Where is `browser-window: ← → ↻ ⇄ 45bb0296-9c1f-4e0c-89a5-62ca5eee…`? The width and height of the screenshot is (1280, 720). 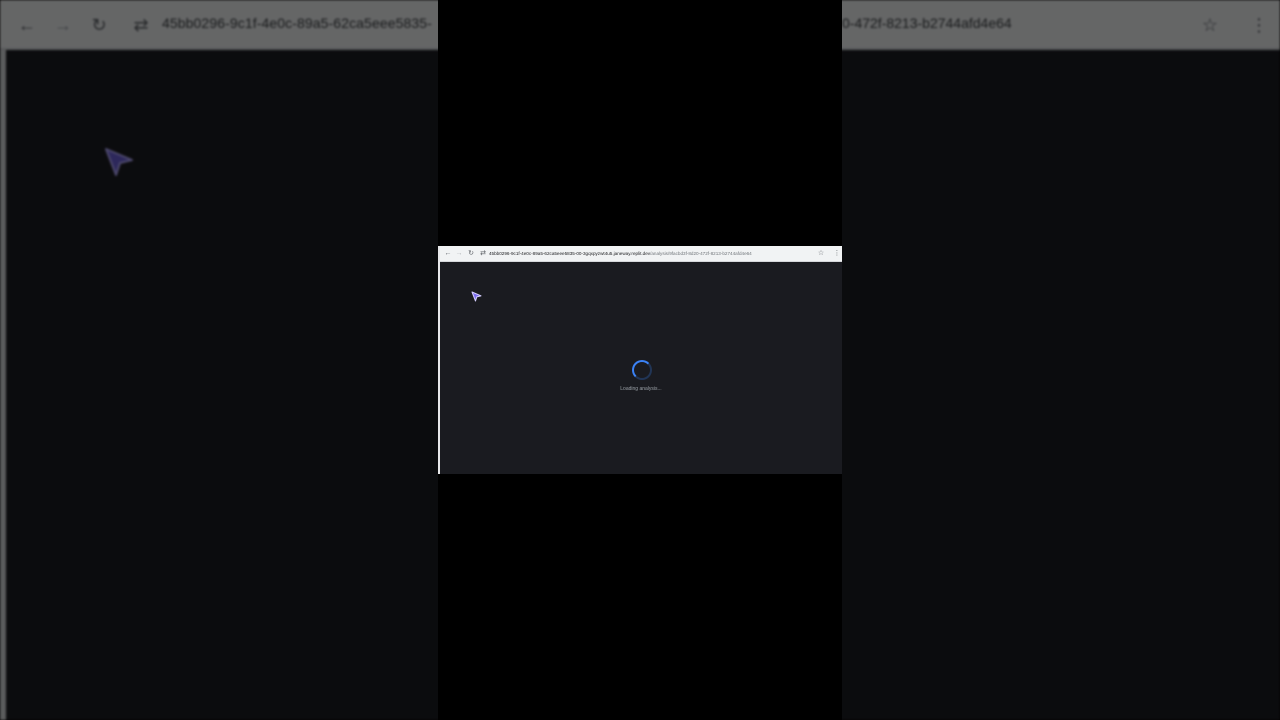 browser-window: ← → ↻ ⇄ 45bb0296-9c1f-4e0c-89a5-62ca5eee… is located at coordinates (640, 360).